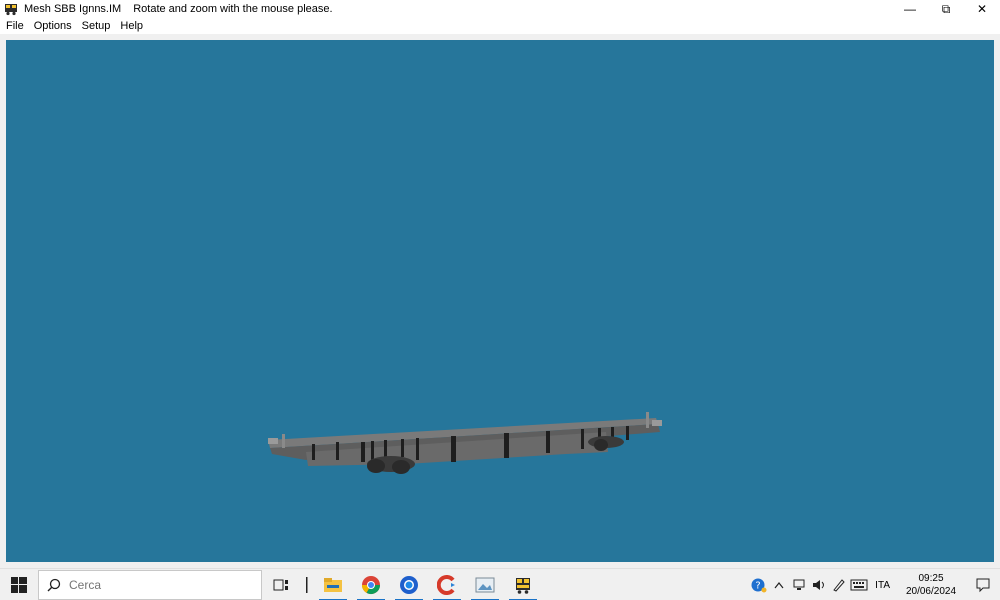 This screenshot has height=600, width=1000. I want to click on wagon-buffer-left, so click(273, 441).